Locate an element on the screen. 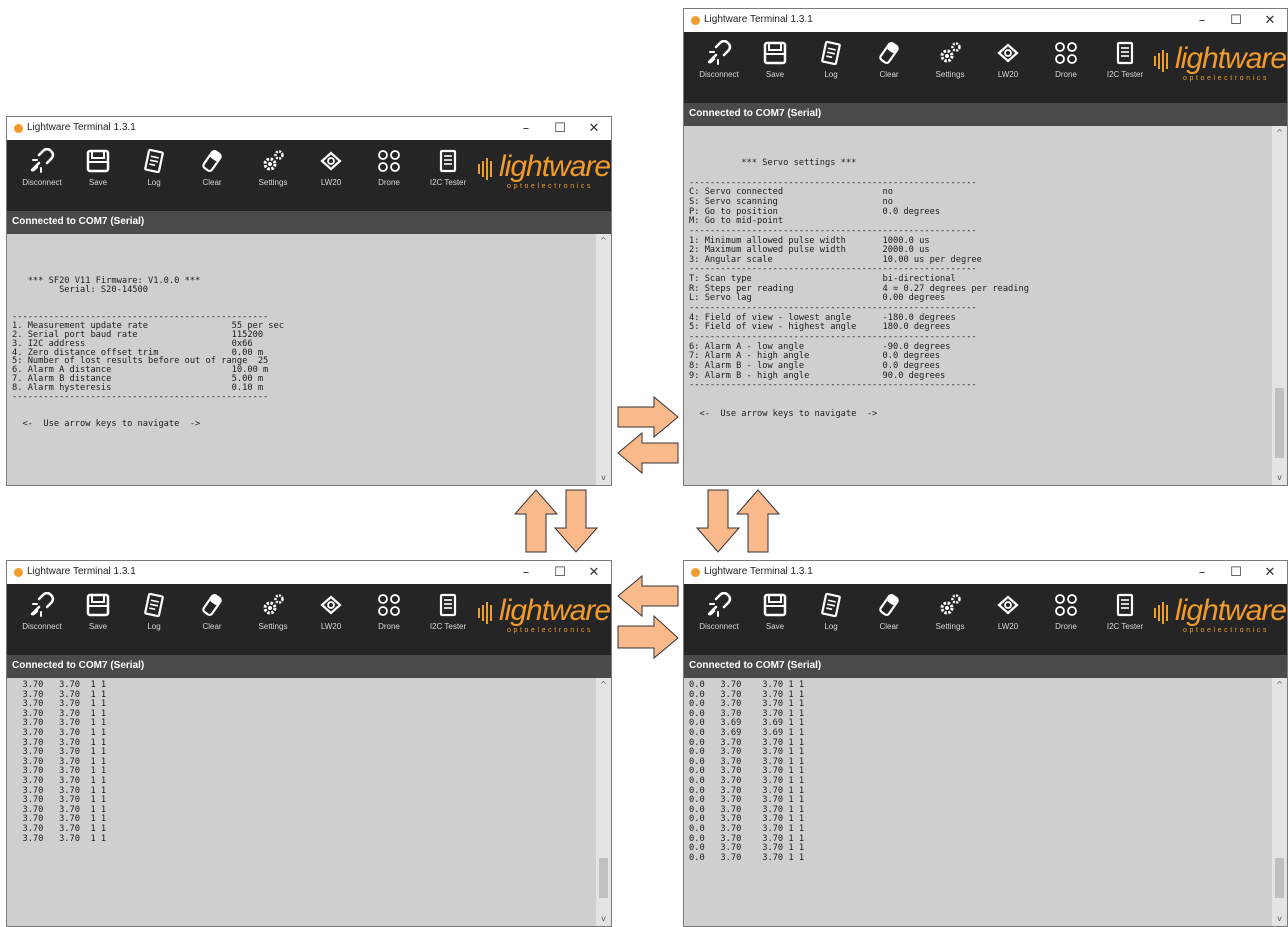 The image size is (1288, 927). app-icon is located at coordinates (695, 20).